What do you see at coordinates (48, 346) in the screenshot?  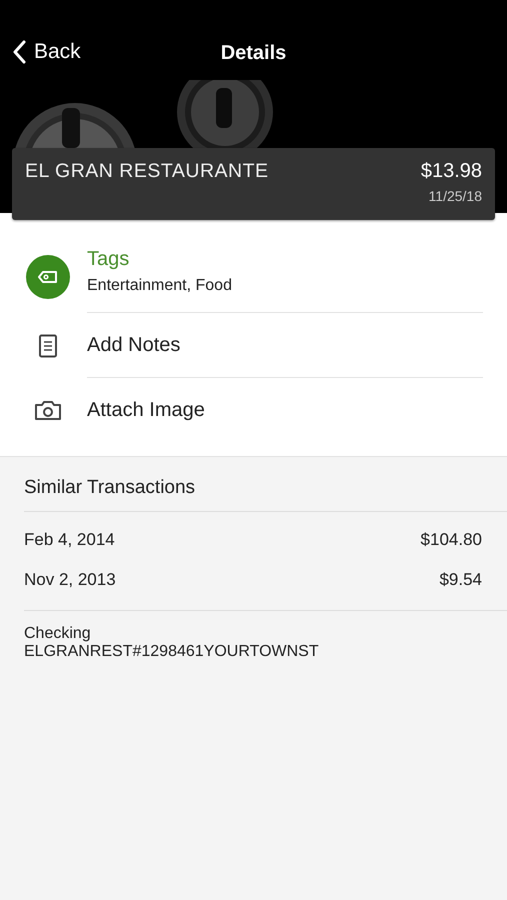 I see `document-icon` at bounding box center [48, 346].